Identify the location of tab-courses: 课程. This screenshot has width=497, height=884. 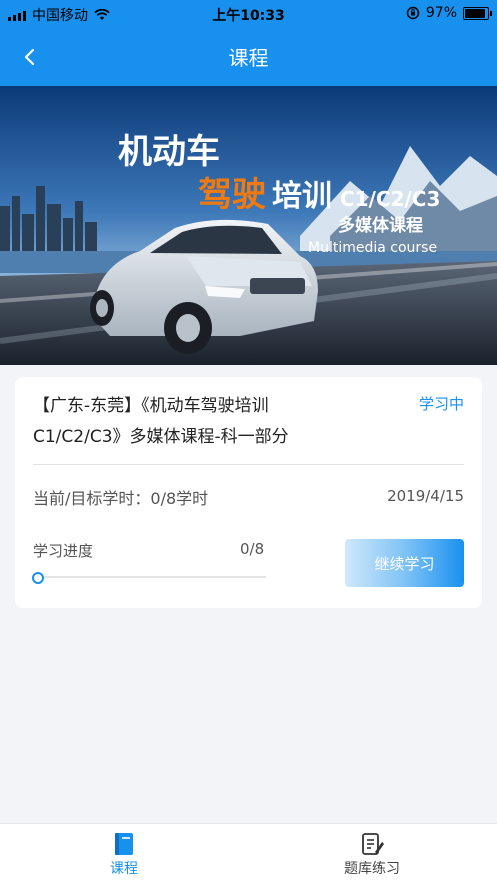
(124, 854).